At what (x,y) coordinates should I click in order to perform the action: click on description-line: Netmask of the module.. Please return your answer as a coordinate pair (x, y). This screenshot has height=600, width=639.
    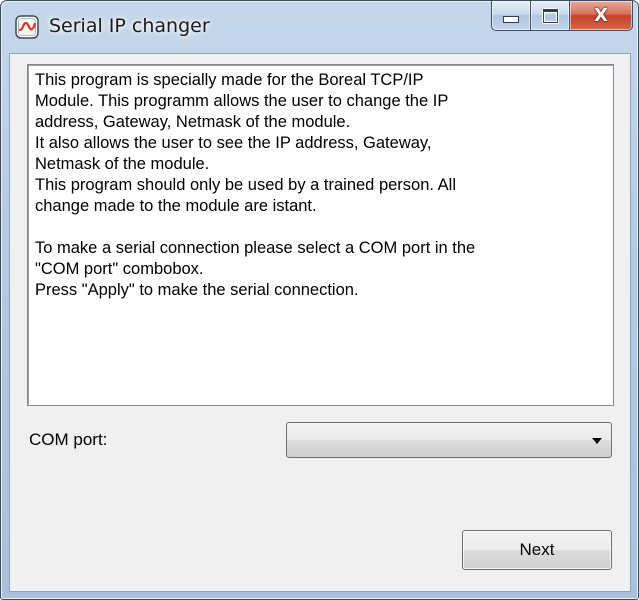
    Looking at the image, I should click on (122, 164).